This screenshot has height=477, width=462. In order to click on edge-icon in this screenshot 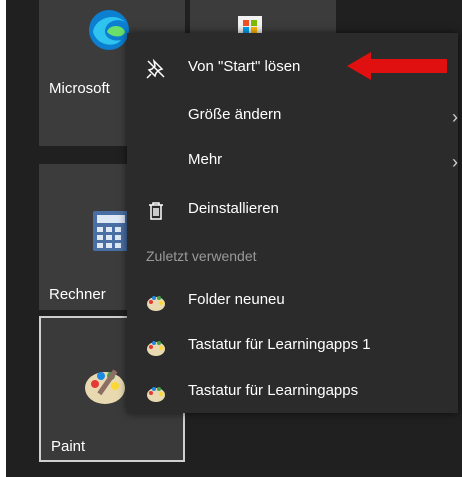, I will do `click(109, 30)`.